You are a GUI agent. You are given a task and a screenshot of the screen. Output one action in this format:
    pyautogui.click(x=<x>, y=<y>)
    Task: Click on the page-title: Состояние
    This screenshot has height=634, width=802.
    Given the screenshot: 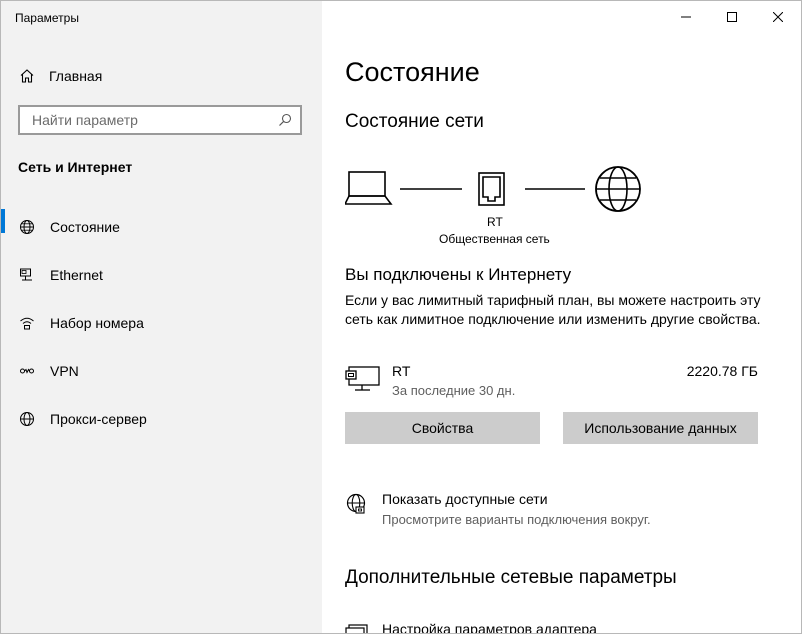 What is the action you would take?
    pyautogui.click(x=412, y=72)
    